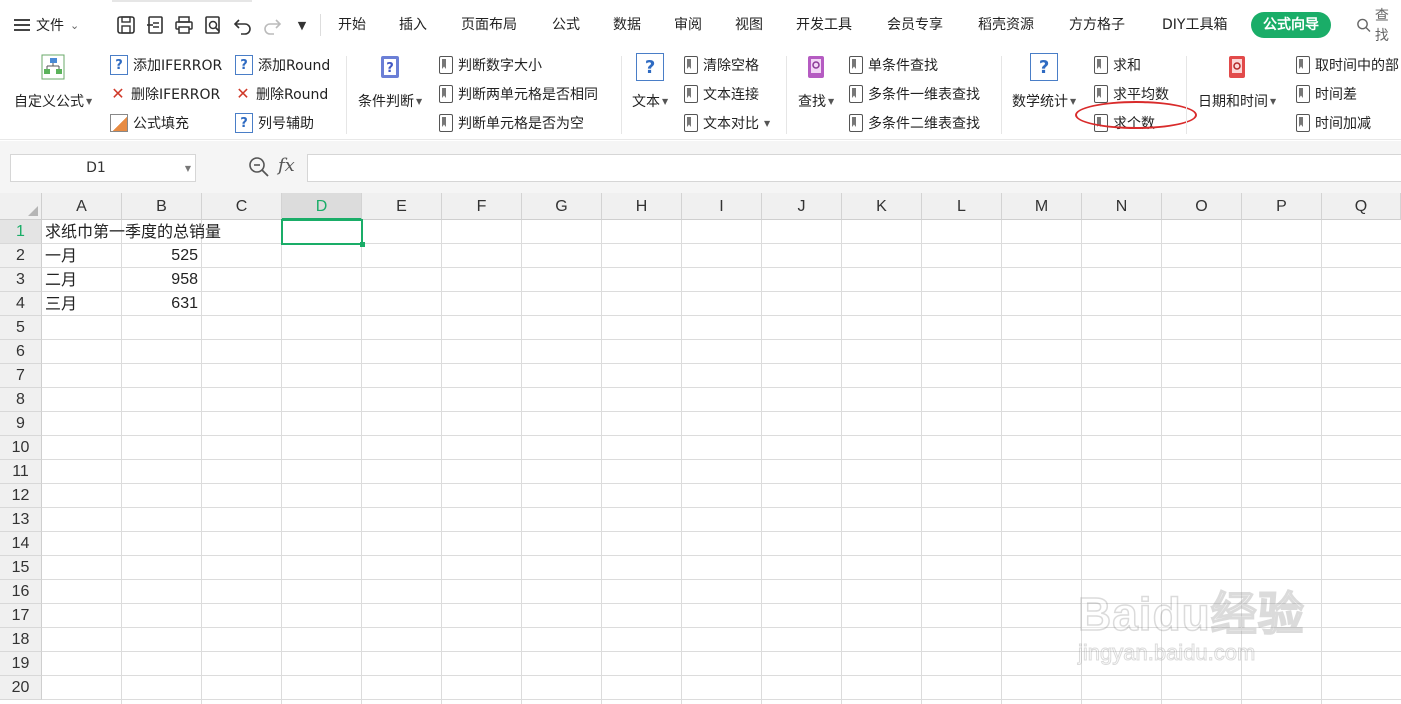  What do you see at coordinates (243, 25) in the screenshot?
I see `undo-icon` at bounding box center [243, 25].